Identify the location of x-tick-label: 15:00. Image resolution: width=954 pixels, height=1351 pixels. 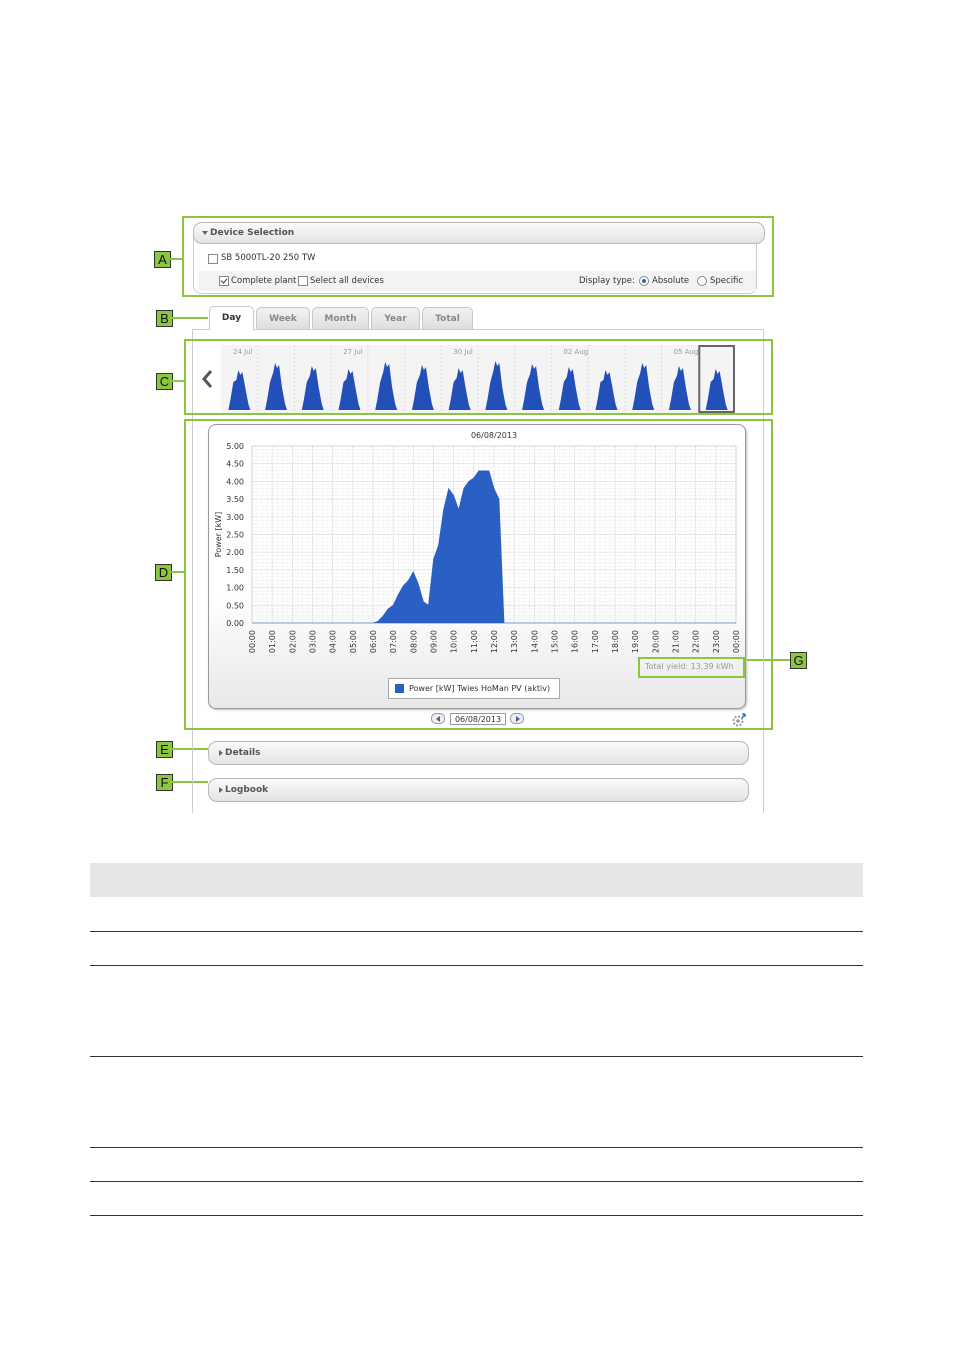
(555, 641).